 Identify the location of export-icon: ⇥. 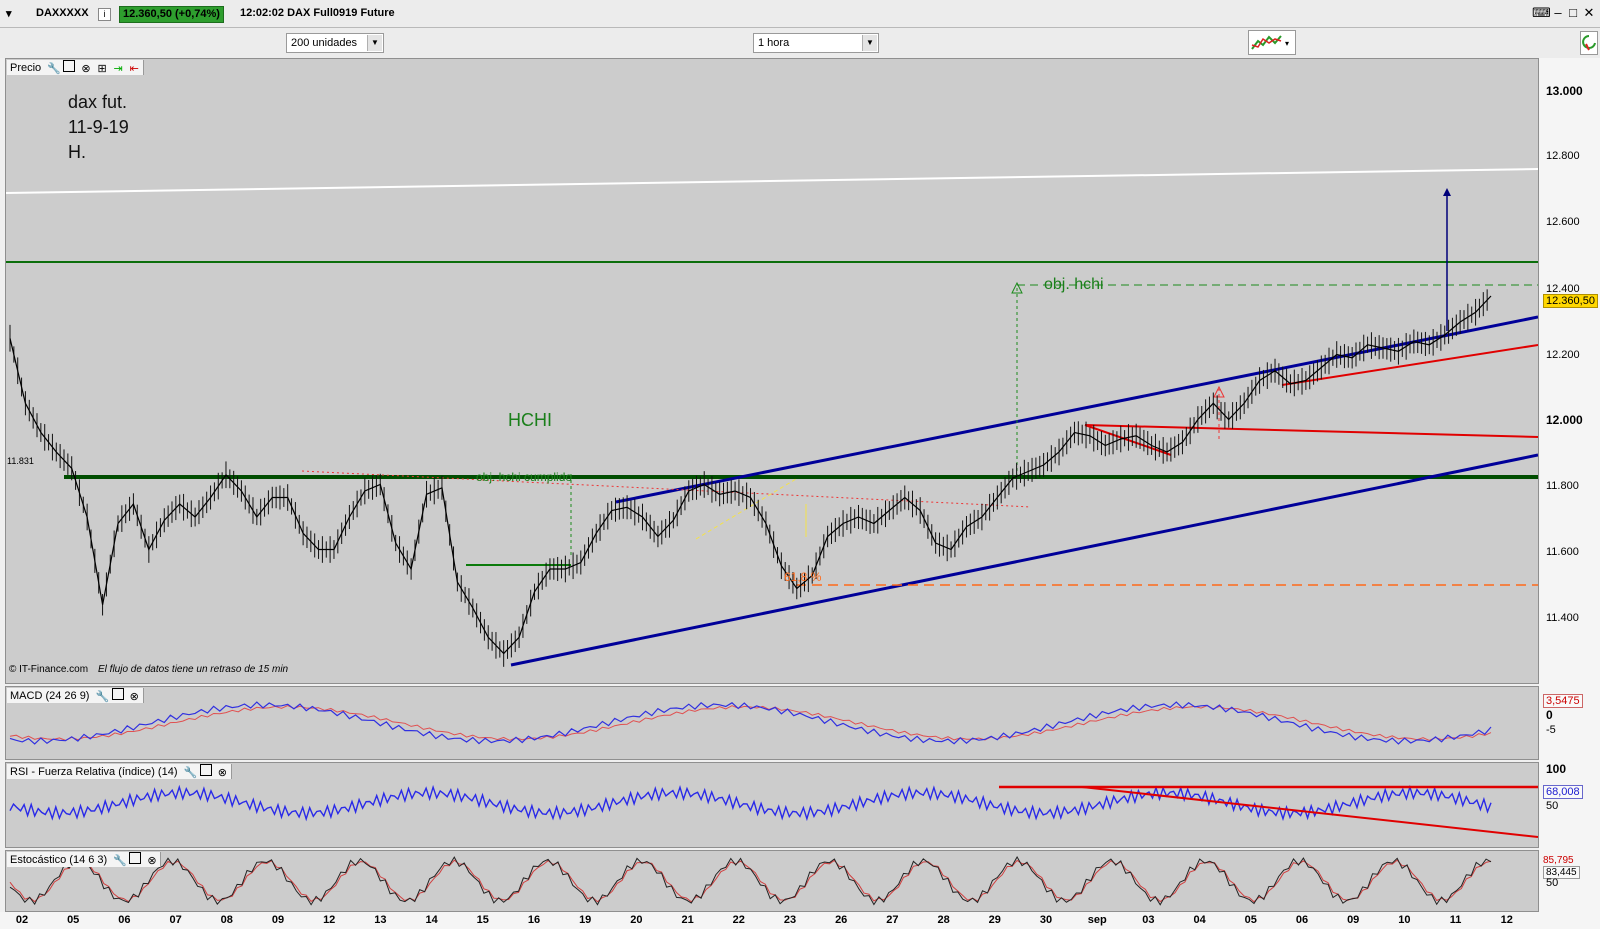
(119, 68).